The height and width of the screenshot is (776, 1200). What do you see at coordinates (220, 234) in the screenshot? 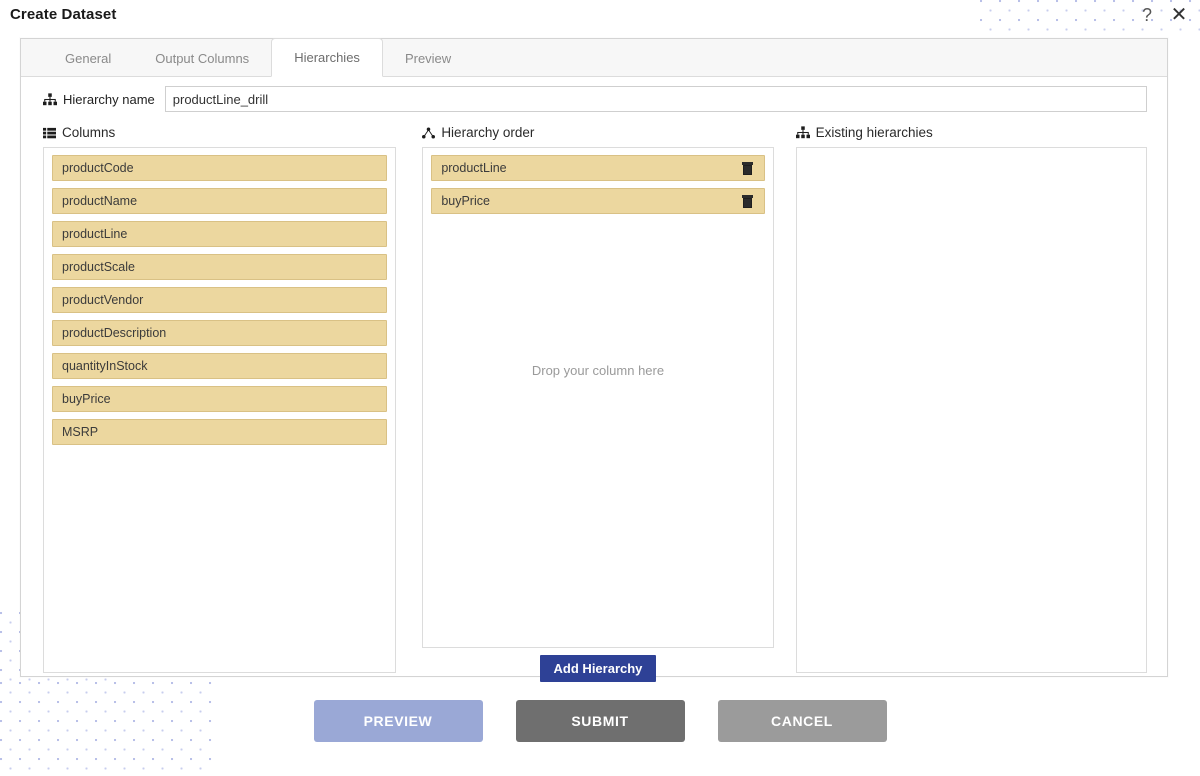
I see `column-chip: productLine` at bounding box center [220, 234].